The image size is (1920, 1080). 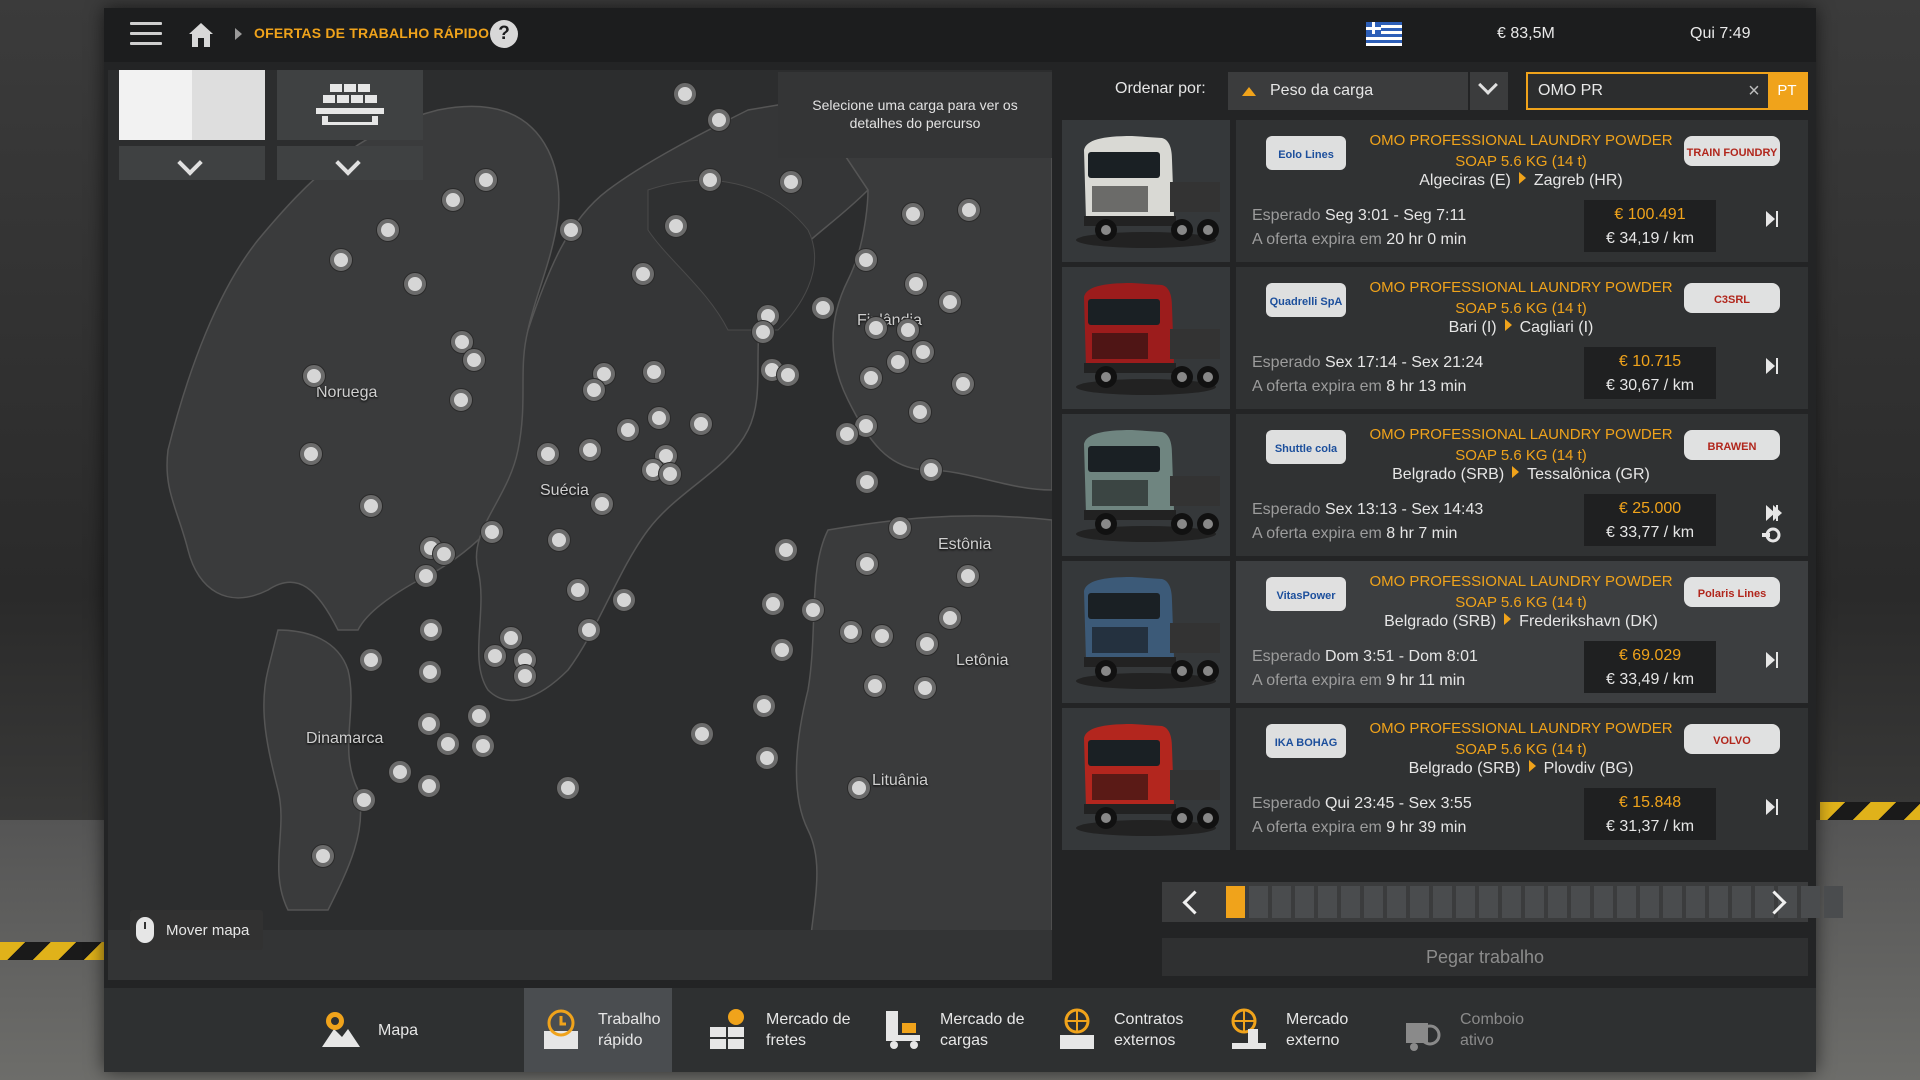 I want to click on map-layer-dropdown, so click(x=192, y=163).